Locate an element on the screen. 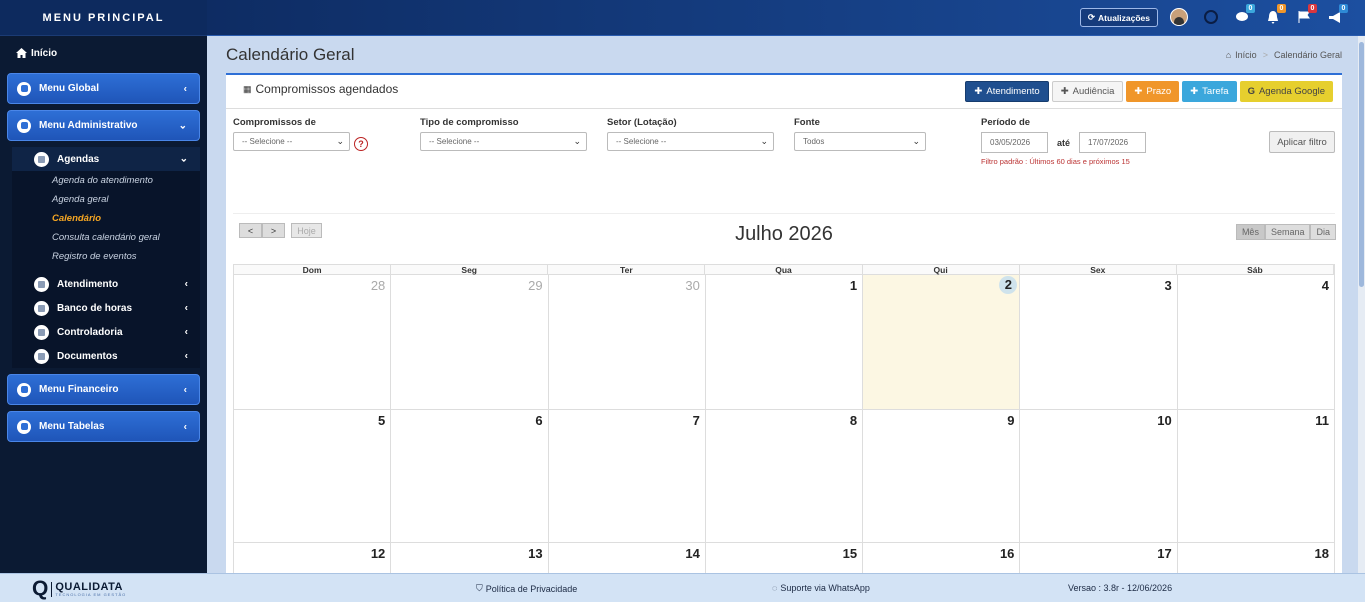 Image resolution: width=1365 pixels, height=602 pixels. menu-global-label: Menu Global is located at coordinates (69, 88).